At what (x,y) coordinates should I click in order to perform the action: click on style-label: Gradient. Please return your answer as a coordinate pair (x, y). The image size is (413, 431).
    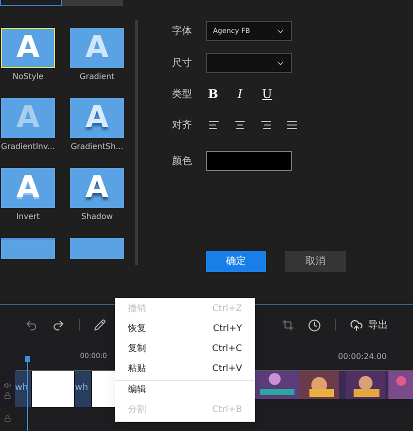
    Looking at the image, I should click on (97, 76).